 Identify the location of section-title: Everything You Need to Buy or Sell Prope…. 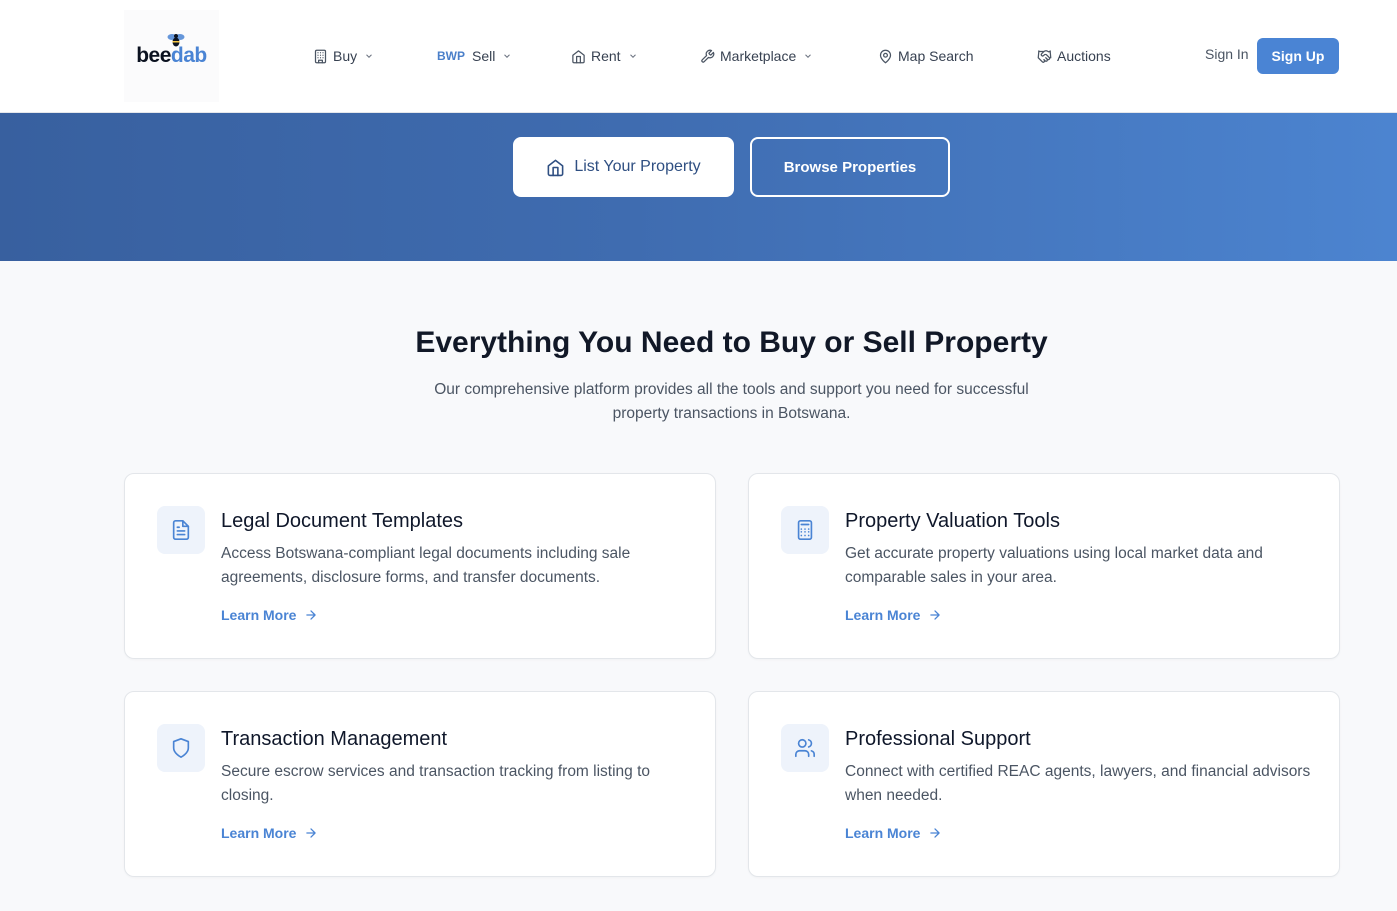
(731, 342).